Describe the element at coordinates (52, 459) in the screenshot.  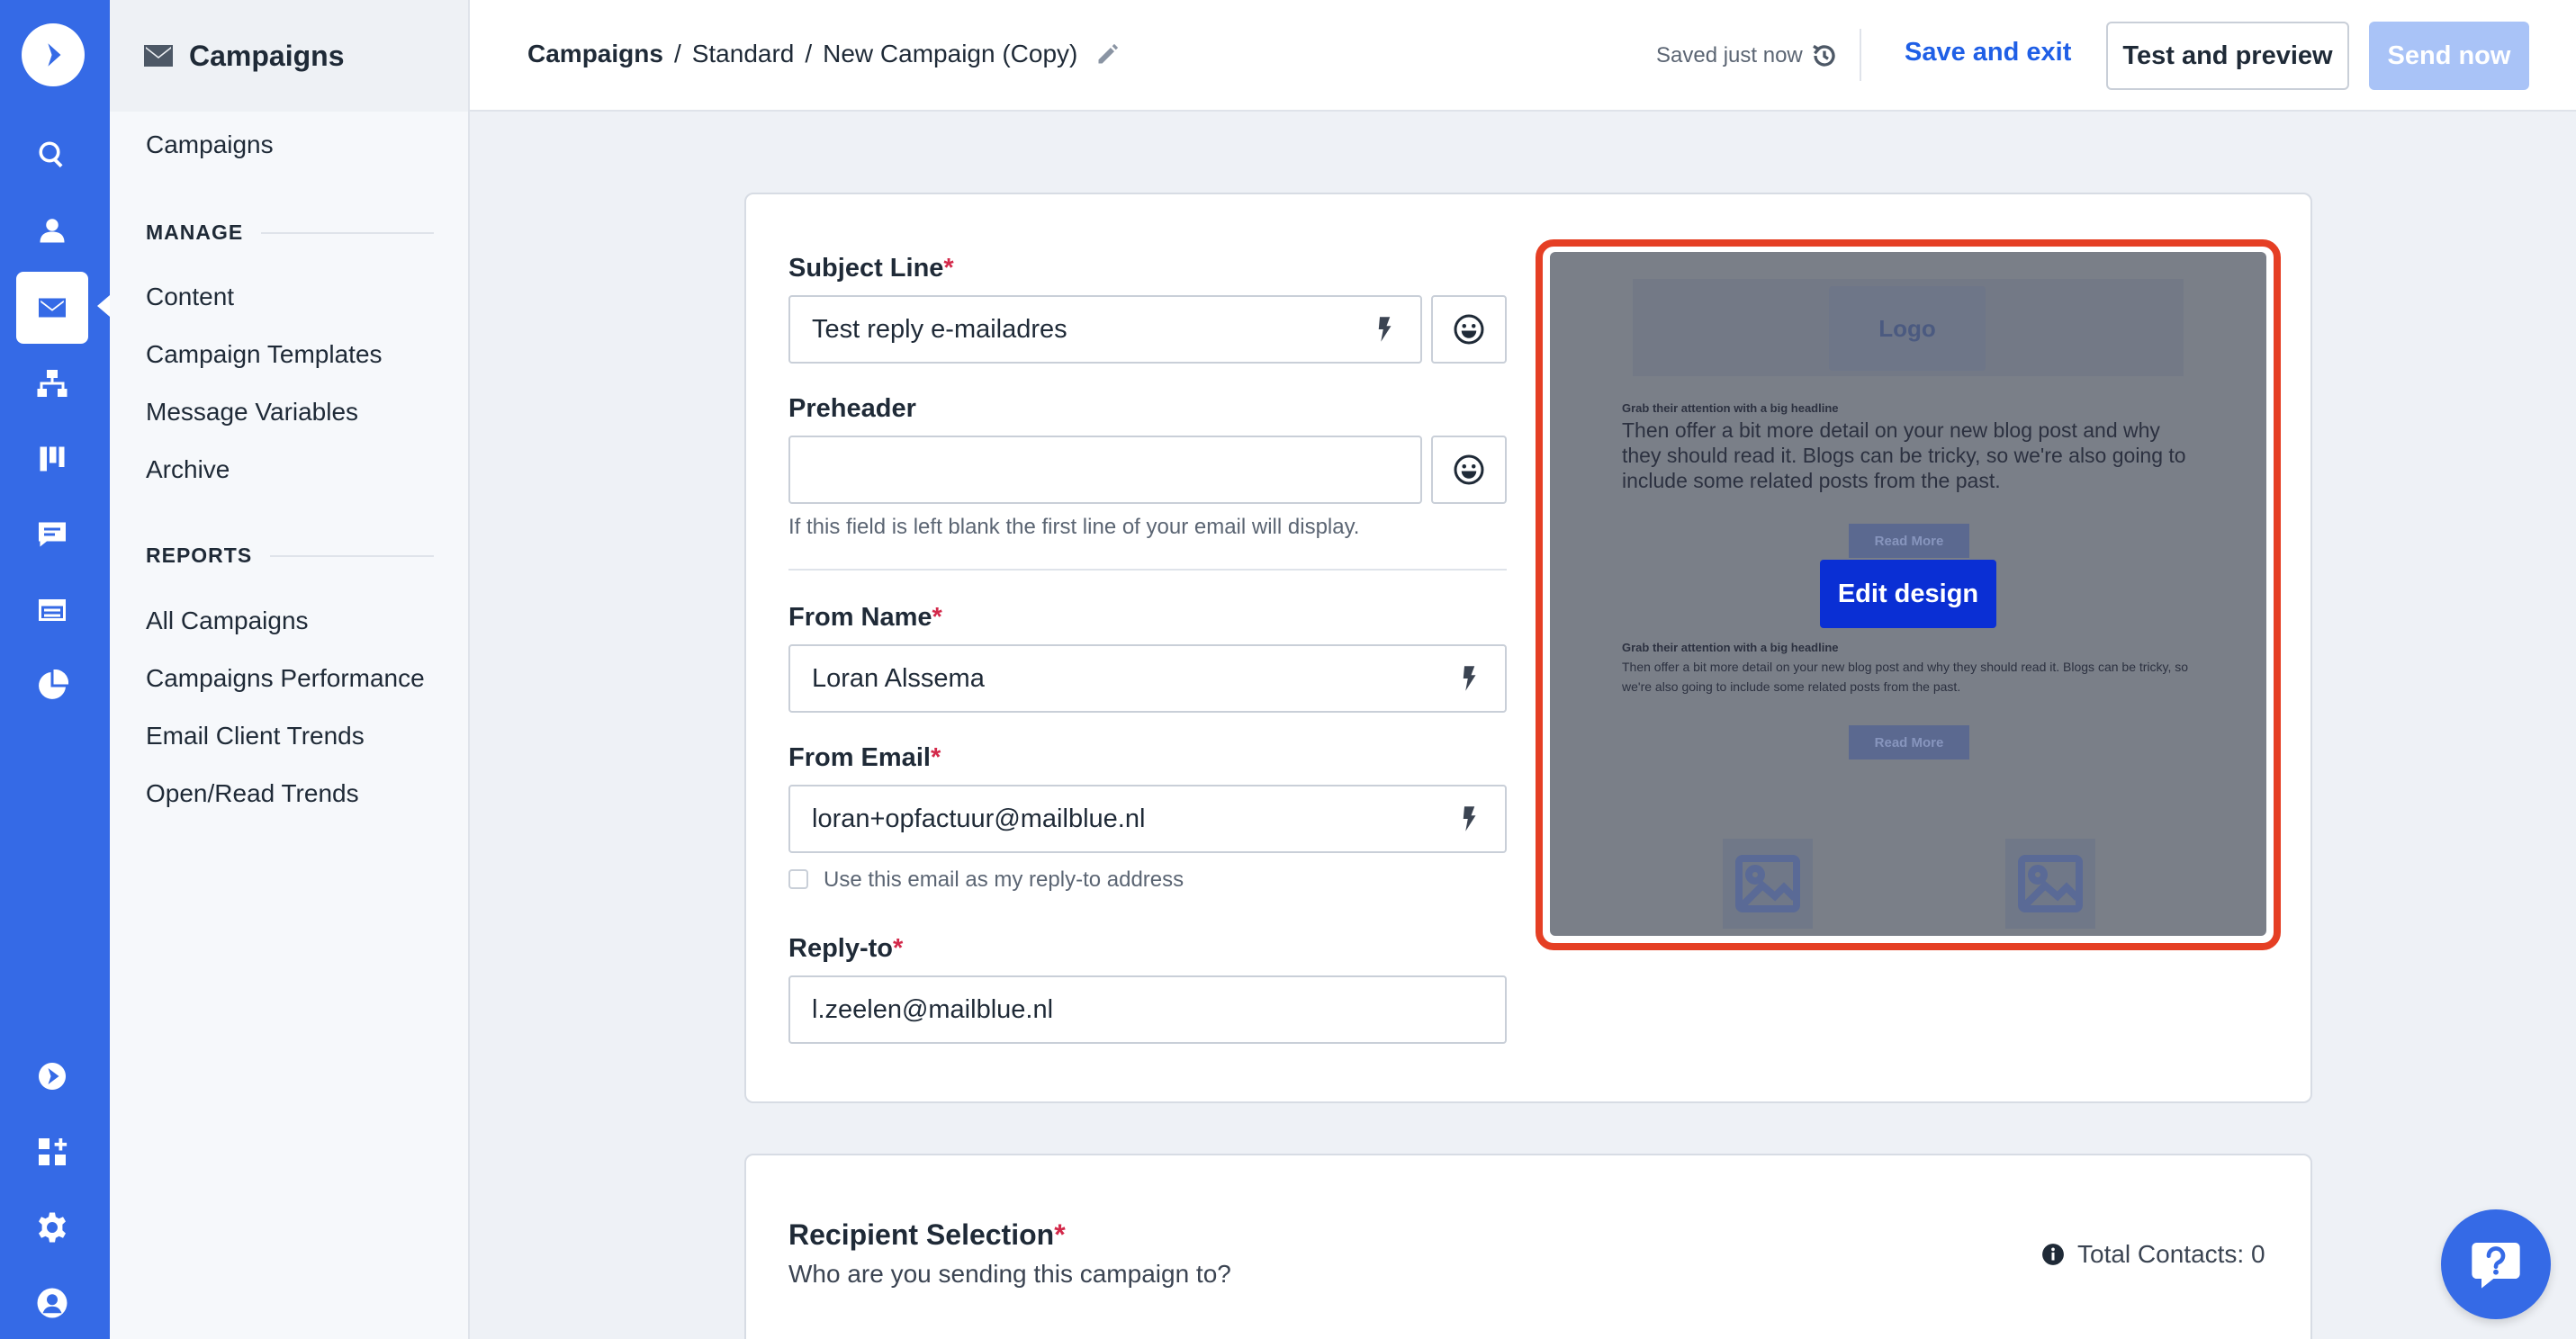
I see `deals-icon` at that location.